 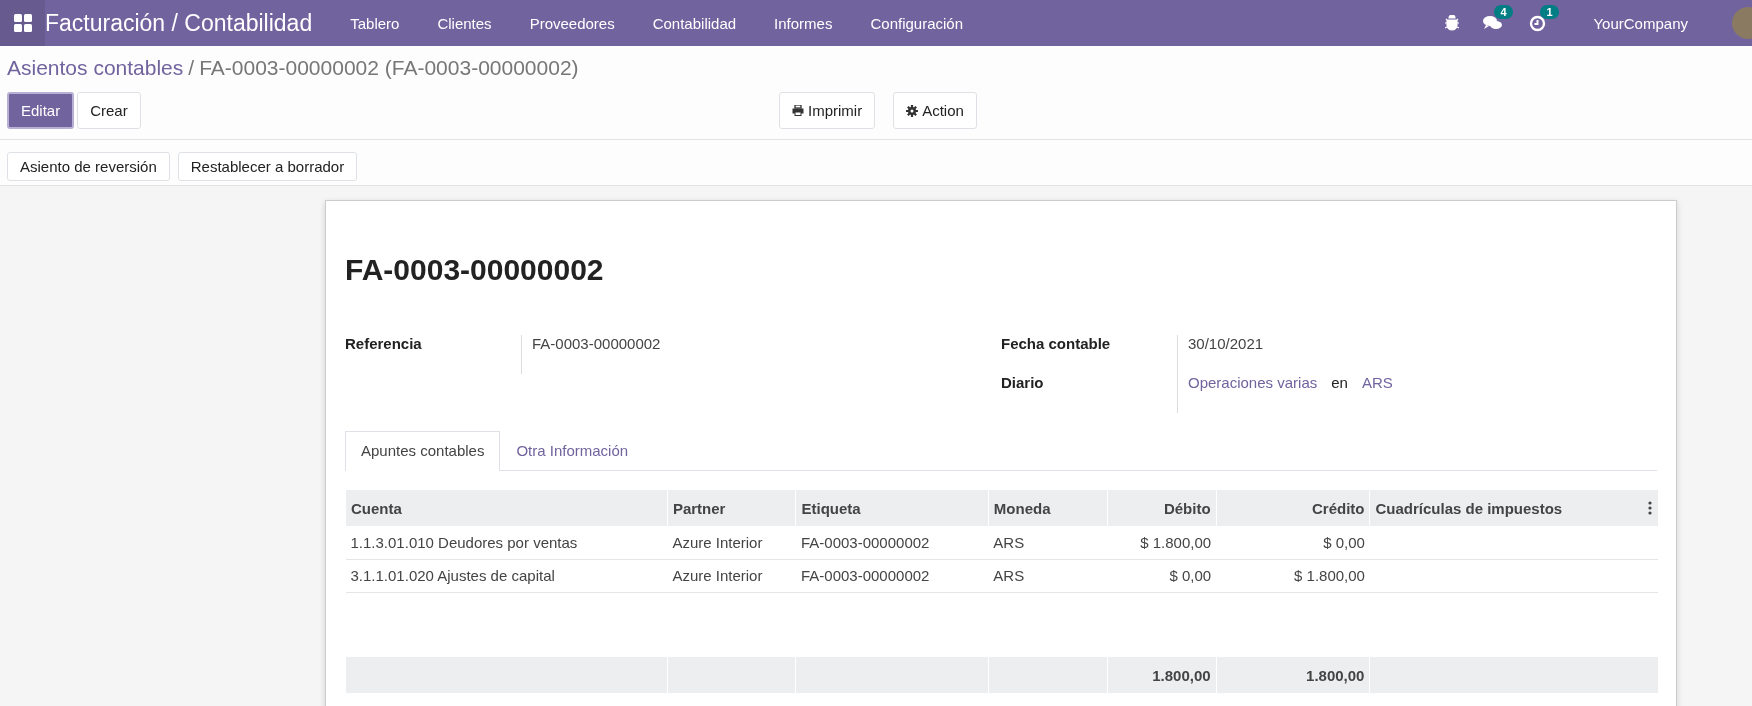 What do you see at coordinates (831, 508) in the screenshot?
I see `column-header: Etiqueta` at bounding box center [831, 508].